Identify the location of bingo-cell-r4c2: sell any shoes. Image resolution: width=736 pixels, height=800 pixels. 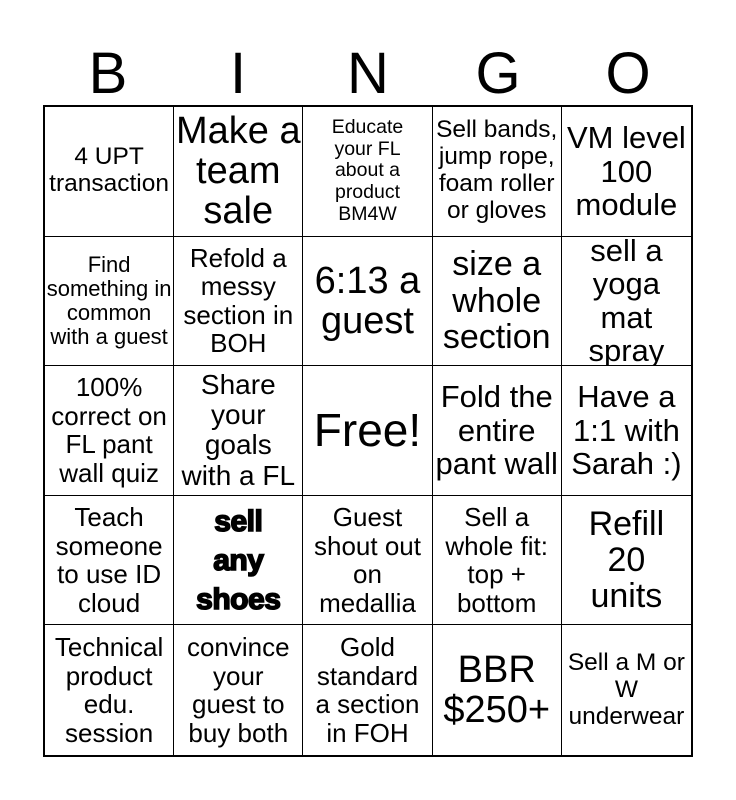
(239, 560).